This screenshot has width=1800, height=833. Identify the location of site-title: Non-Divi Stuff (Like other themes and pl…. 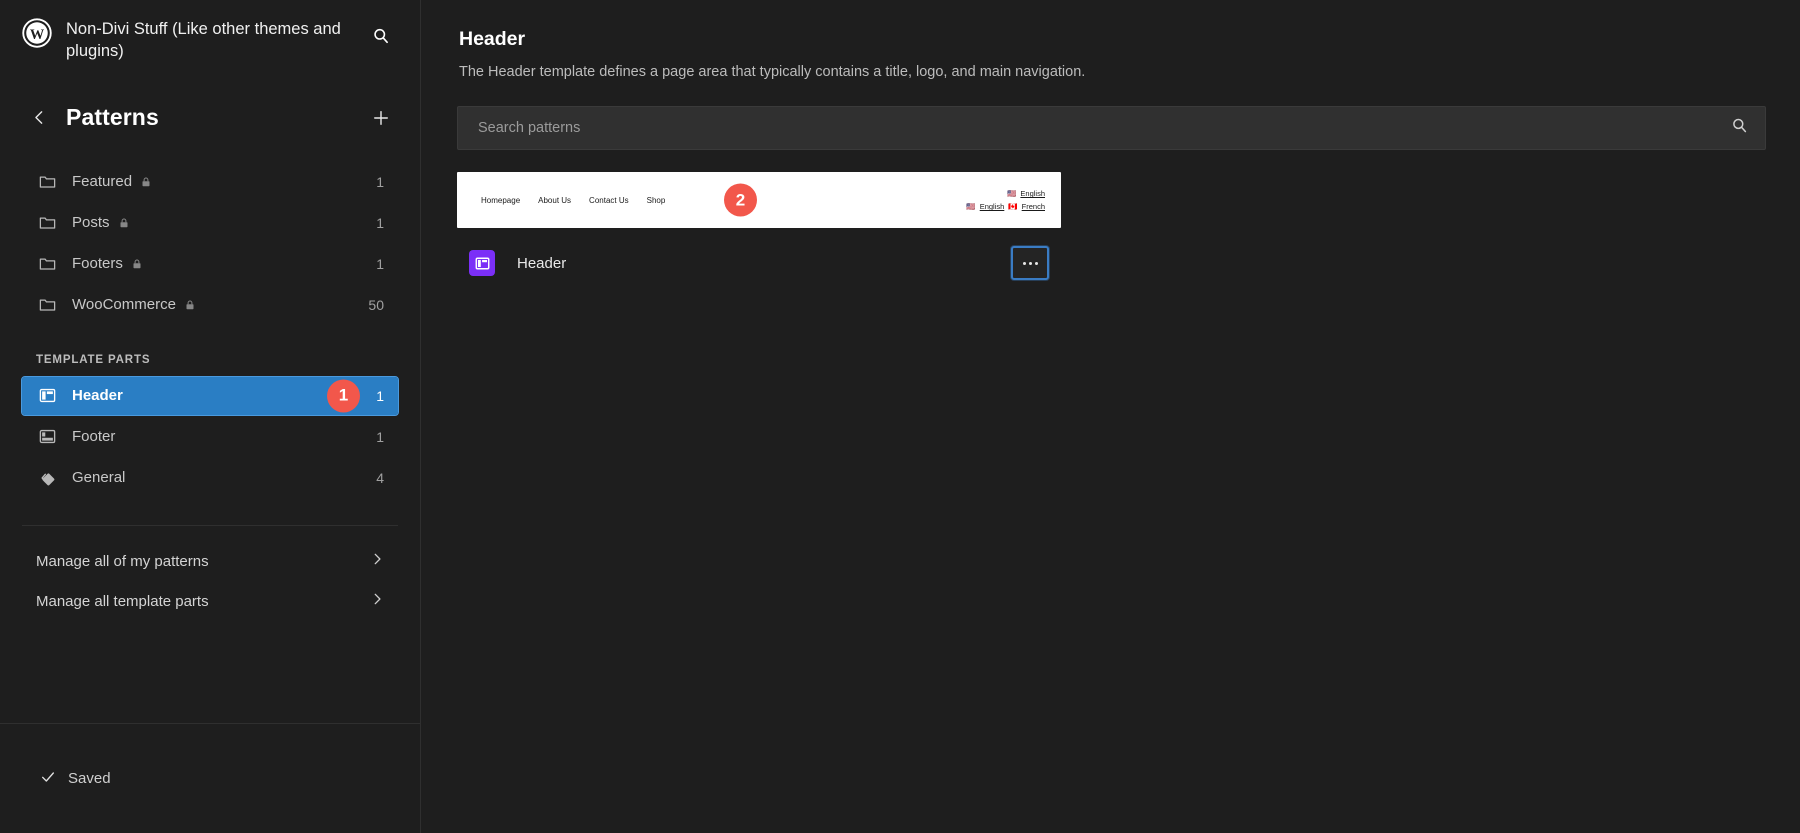
(203, 40).